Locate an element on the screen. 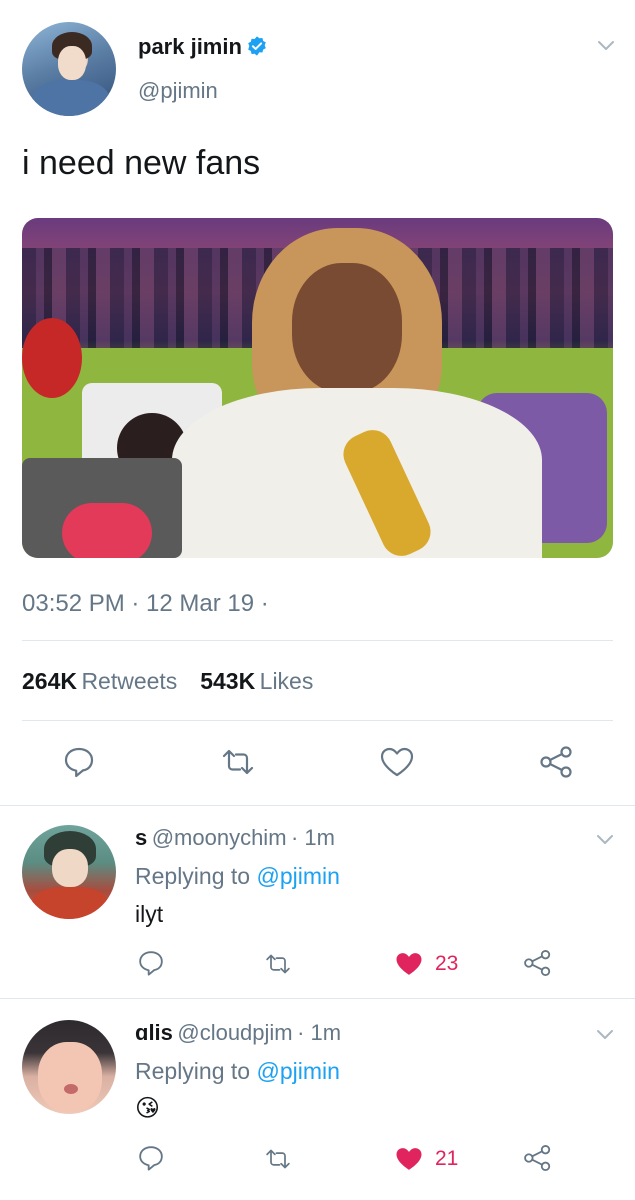  author-display-name: park jimin is located at coordinates (190, 46).